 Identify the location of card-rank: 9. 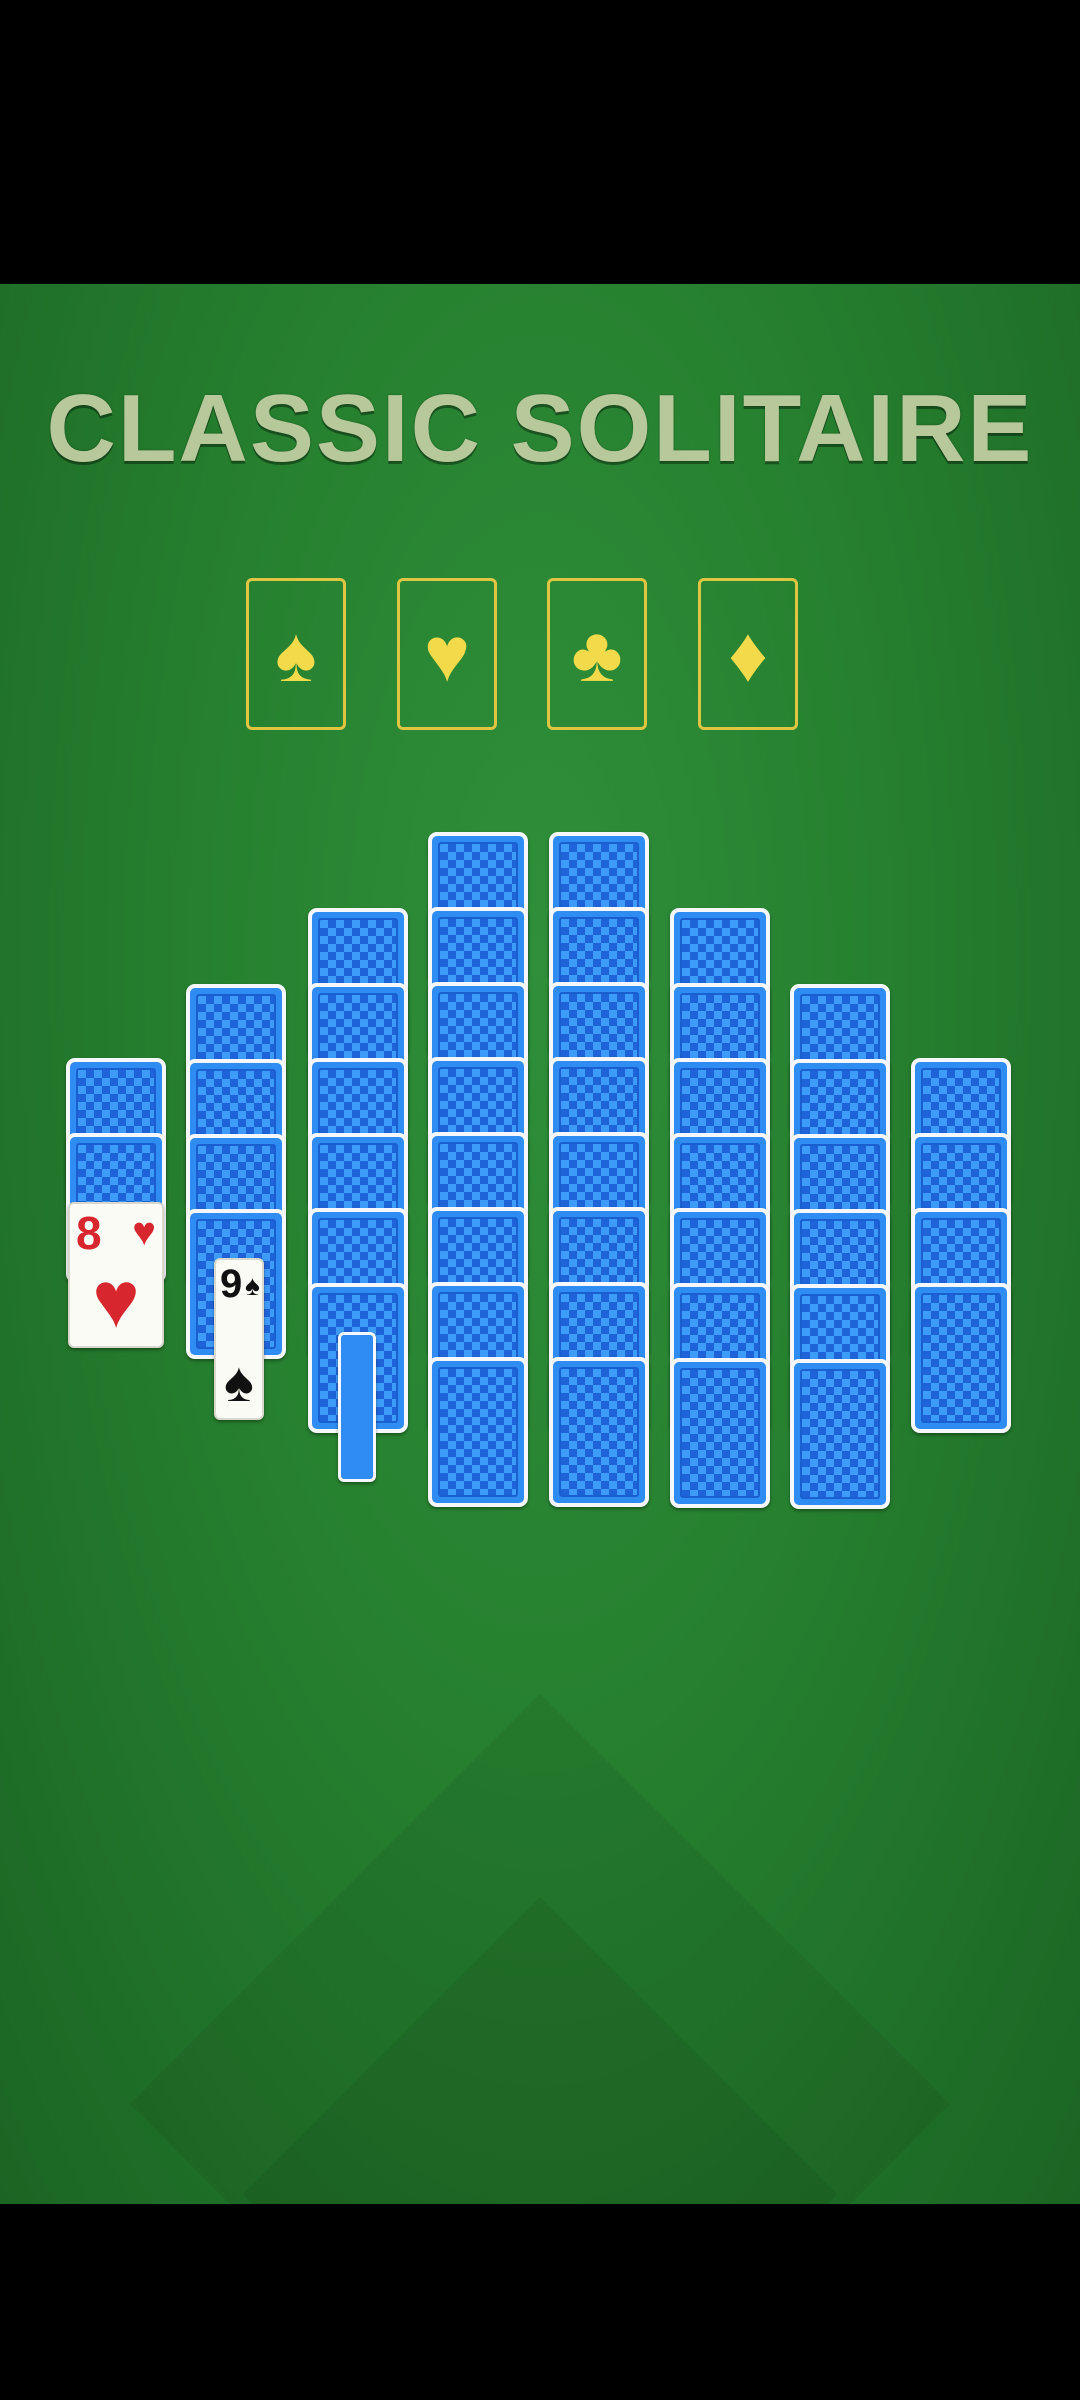
(231, 1284).